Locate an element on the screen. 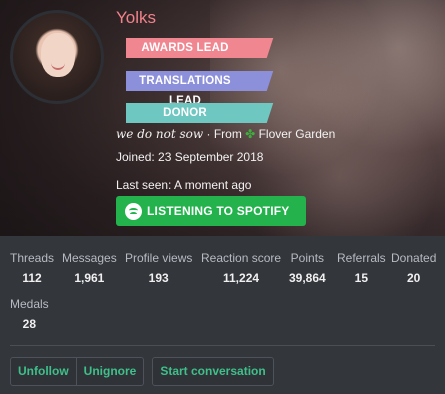 This screenshot has height=394, width=445. stat-value: 193 is located at coordinates (158, 278).